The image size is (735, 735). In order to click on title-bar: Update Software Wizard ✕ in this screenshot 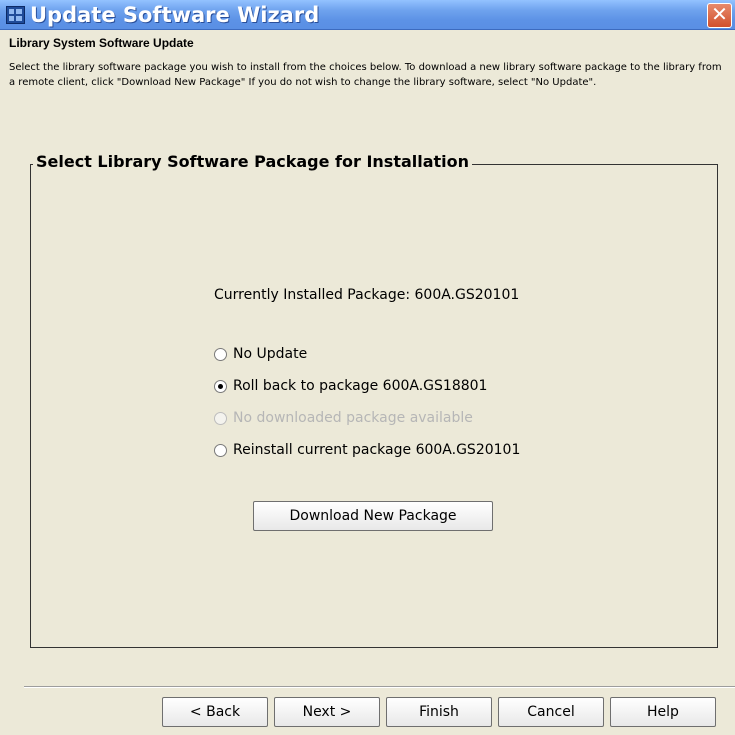, I will do `click(367, 15)`.